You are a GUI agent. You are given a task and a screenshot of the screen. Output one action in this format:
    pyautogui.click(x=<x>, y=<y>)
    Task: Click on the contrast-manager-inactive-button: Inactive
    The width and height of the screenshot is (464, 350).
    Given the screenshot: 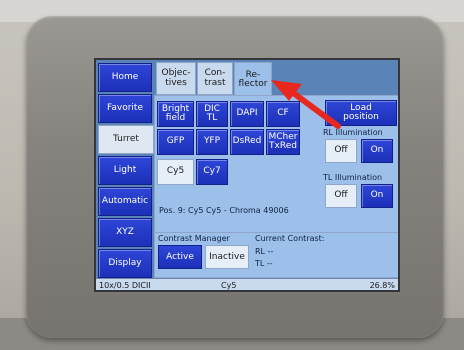 What is the action you would take?
    pyautogui.click(x=227, y=257)
    